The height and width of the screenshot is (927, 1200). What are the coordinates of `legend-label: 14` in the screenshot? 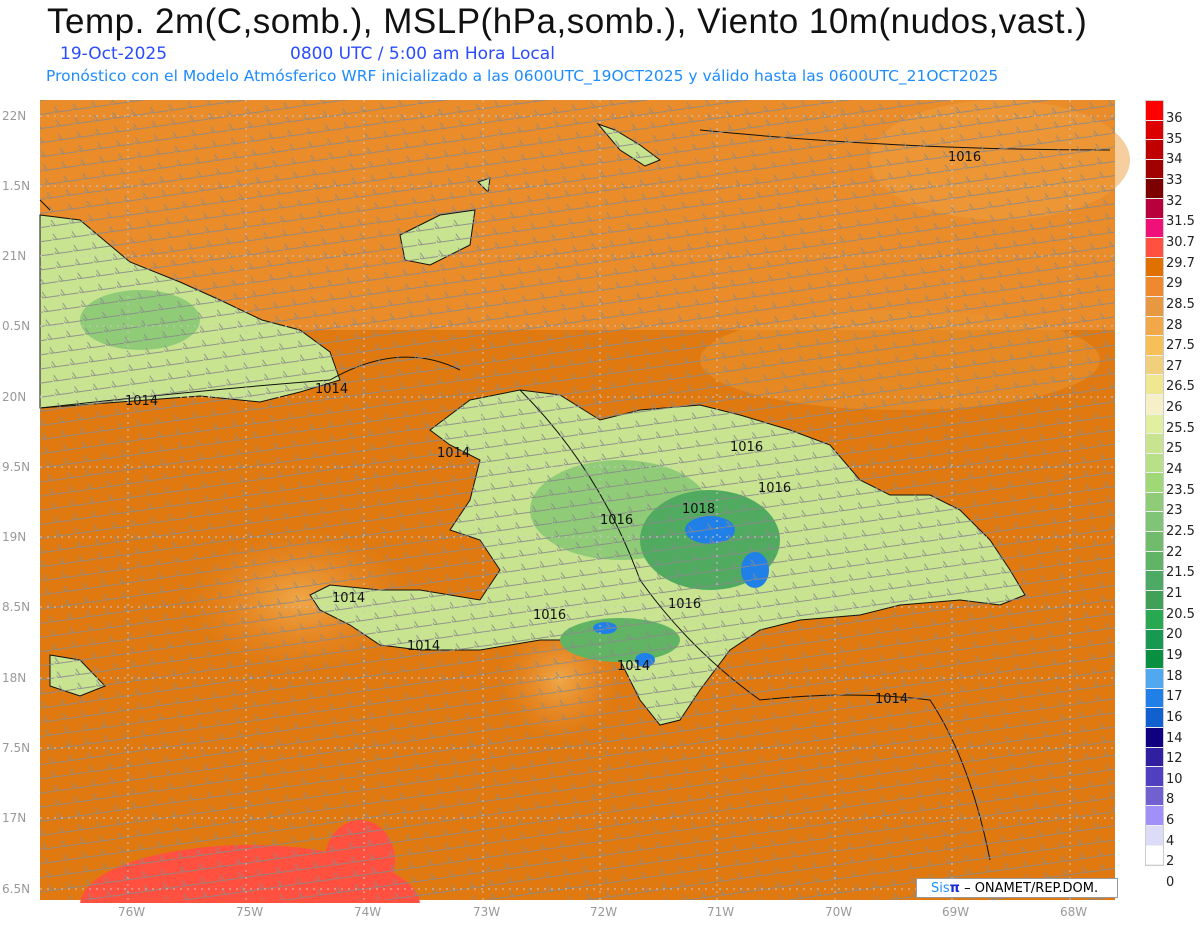 It's located at (1174, 738).